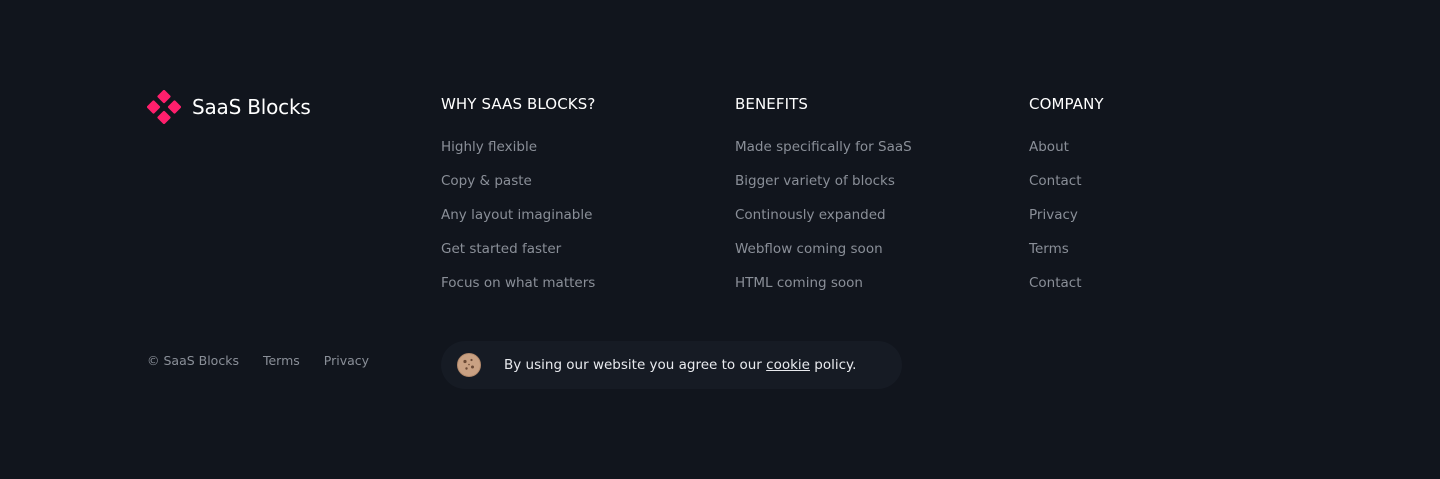 The image size is (1440, 479). Describe the element at coordinates (489, 147) in the screenshot. I see `footer-link-highly-flexible: Highly flexible` at that location.